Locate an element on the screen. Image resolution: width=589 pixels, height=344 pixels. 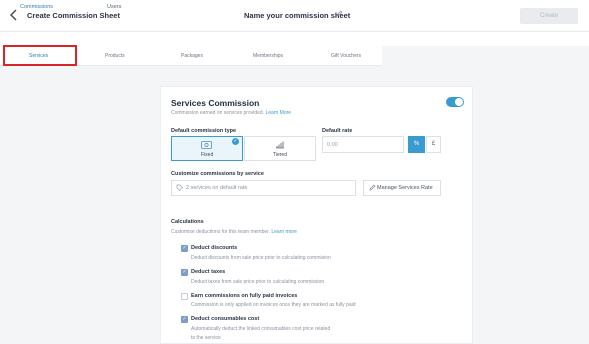
tab-users: Users is located at coordinates (114, 7).